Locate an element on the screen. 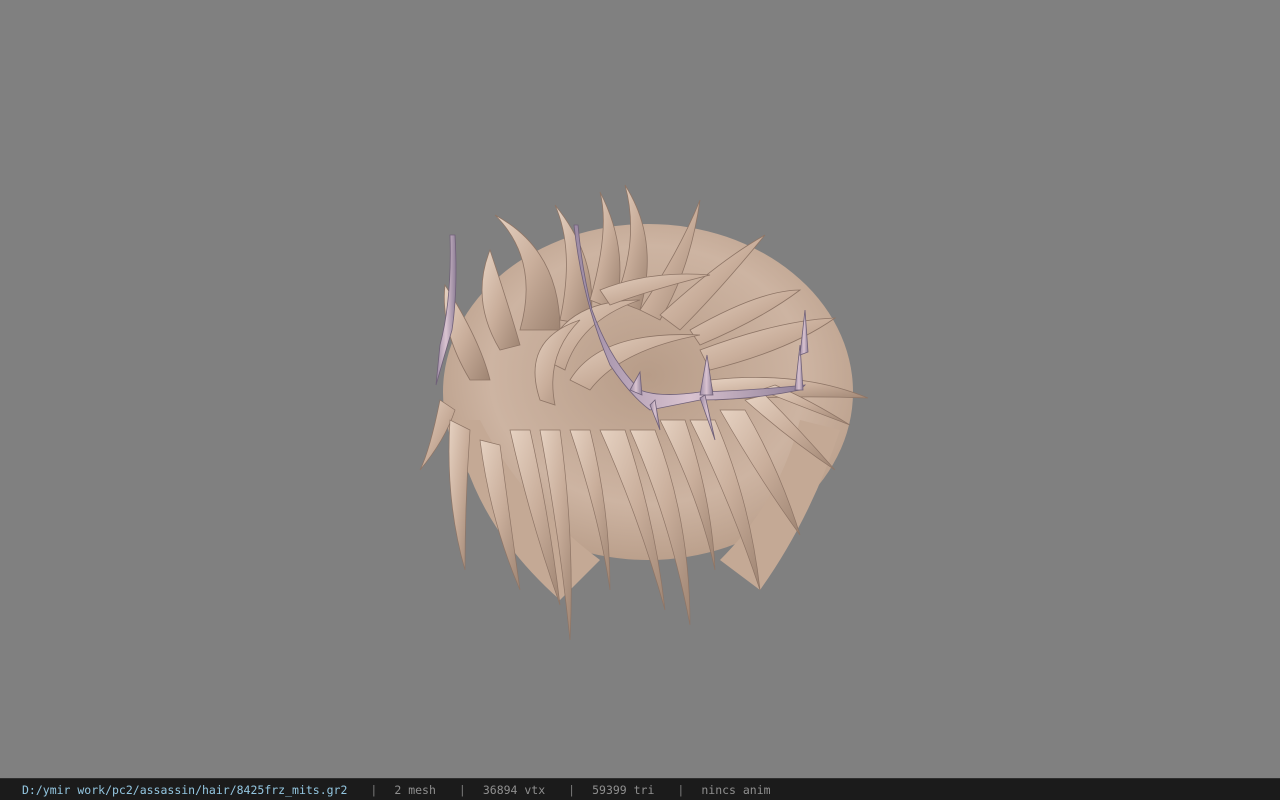 The width and height of the screenshot is (1280, 800). vertex-count: 36894 vtx is located at coordinates (514, 789).